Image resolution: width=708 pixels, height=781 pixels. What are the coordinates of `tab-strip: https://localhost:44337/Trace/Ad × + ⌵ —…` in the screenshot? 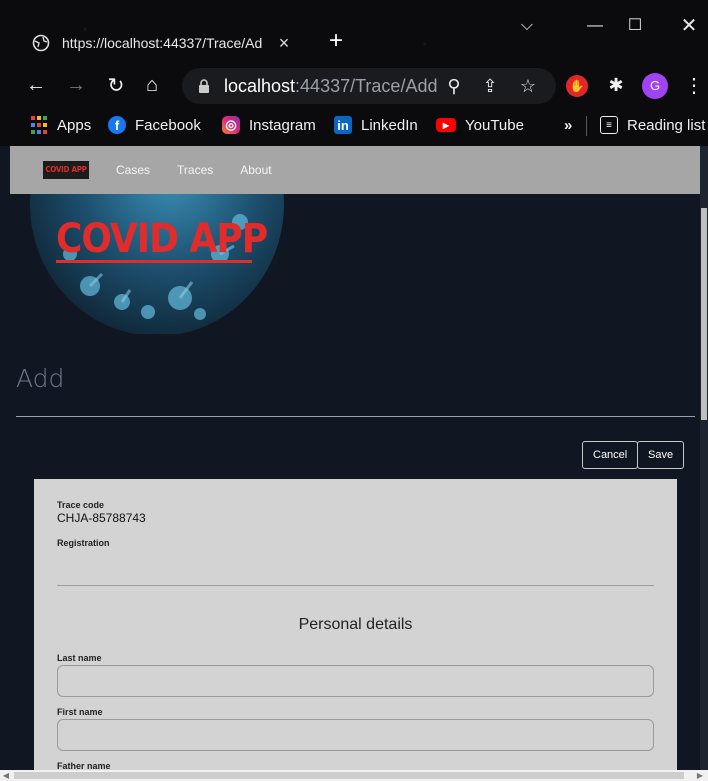 It's located at (354, 30).